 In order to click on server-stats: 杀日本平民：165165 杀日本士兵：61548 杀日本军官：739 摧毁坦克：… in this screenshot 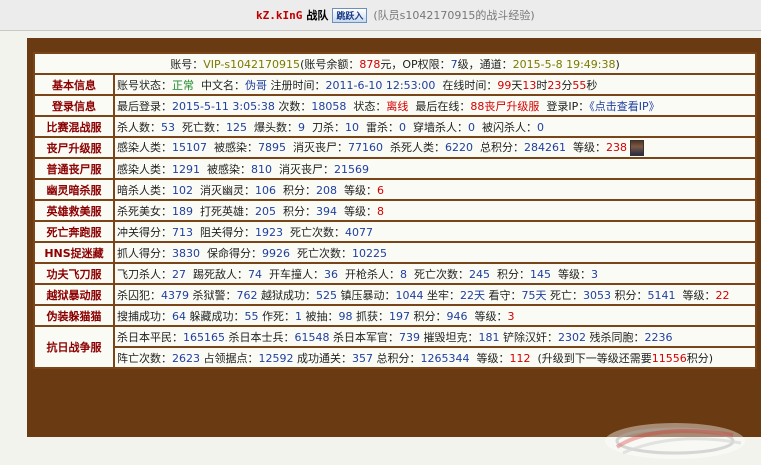, I will do `click(435, 336)`.